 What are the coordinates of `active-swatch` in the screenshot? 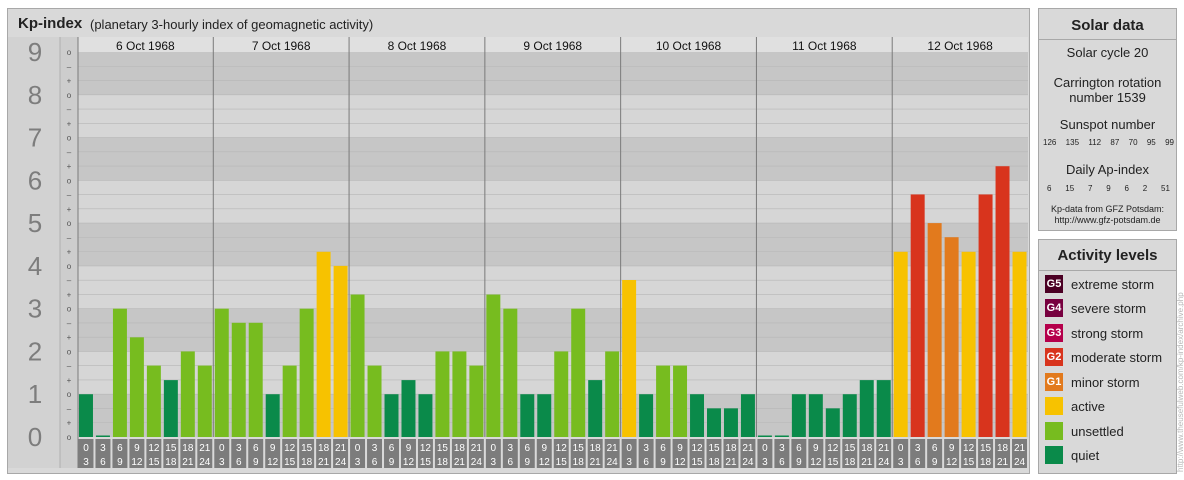 It's located at (1054, 406).